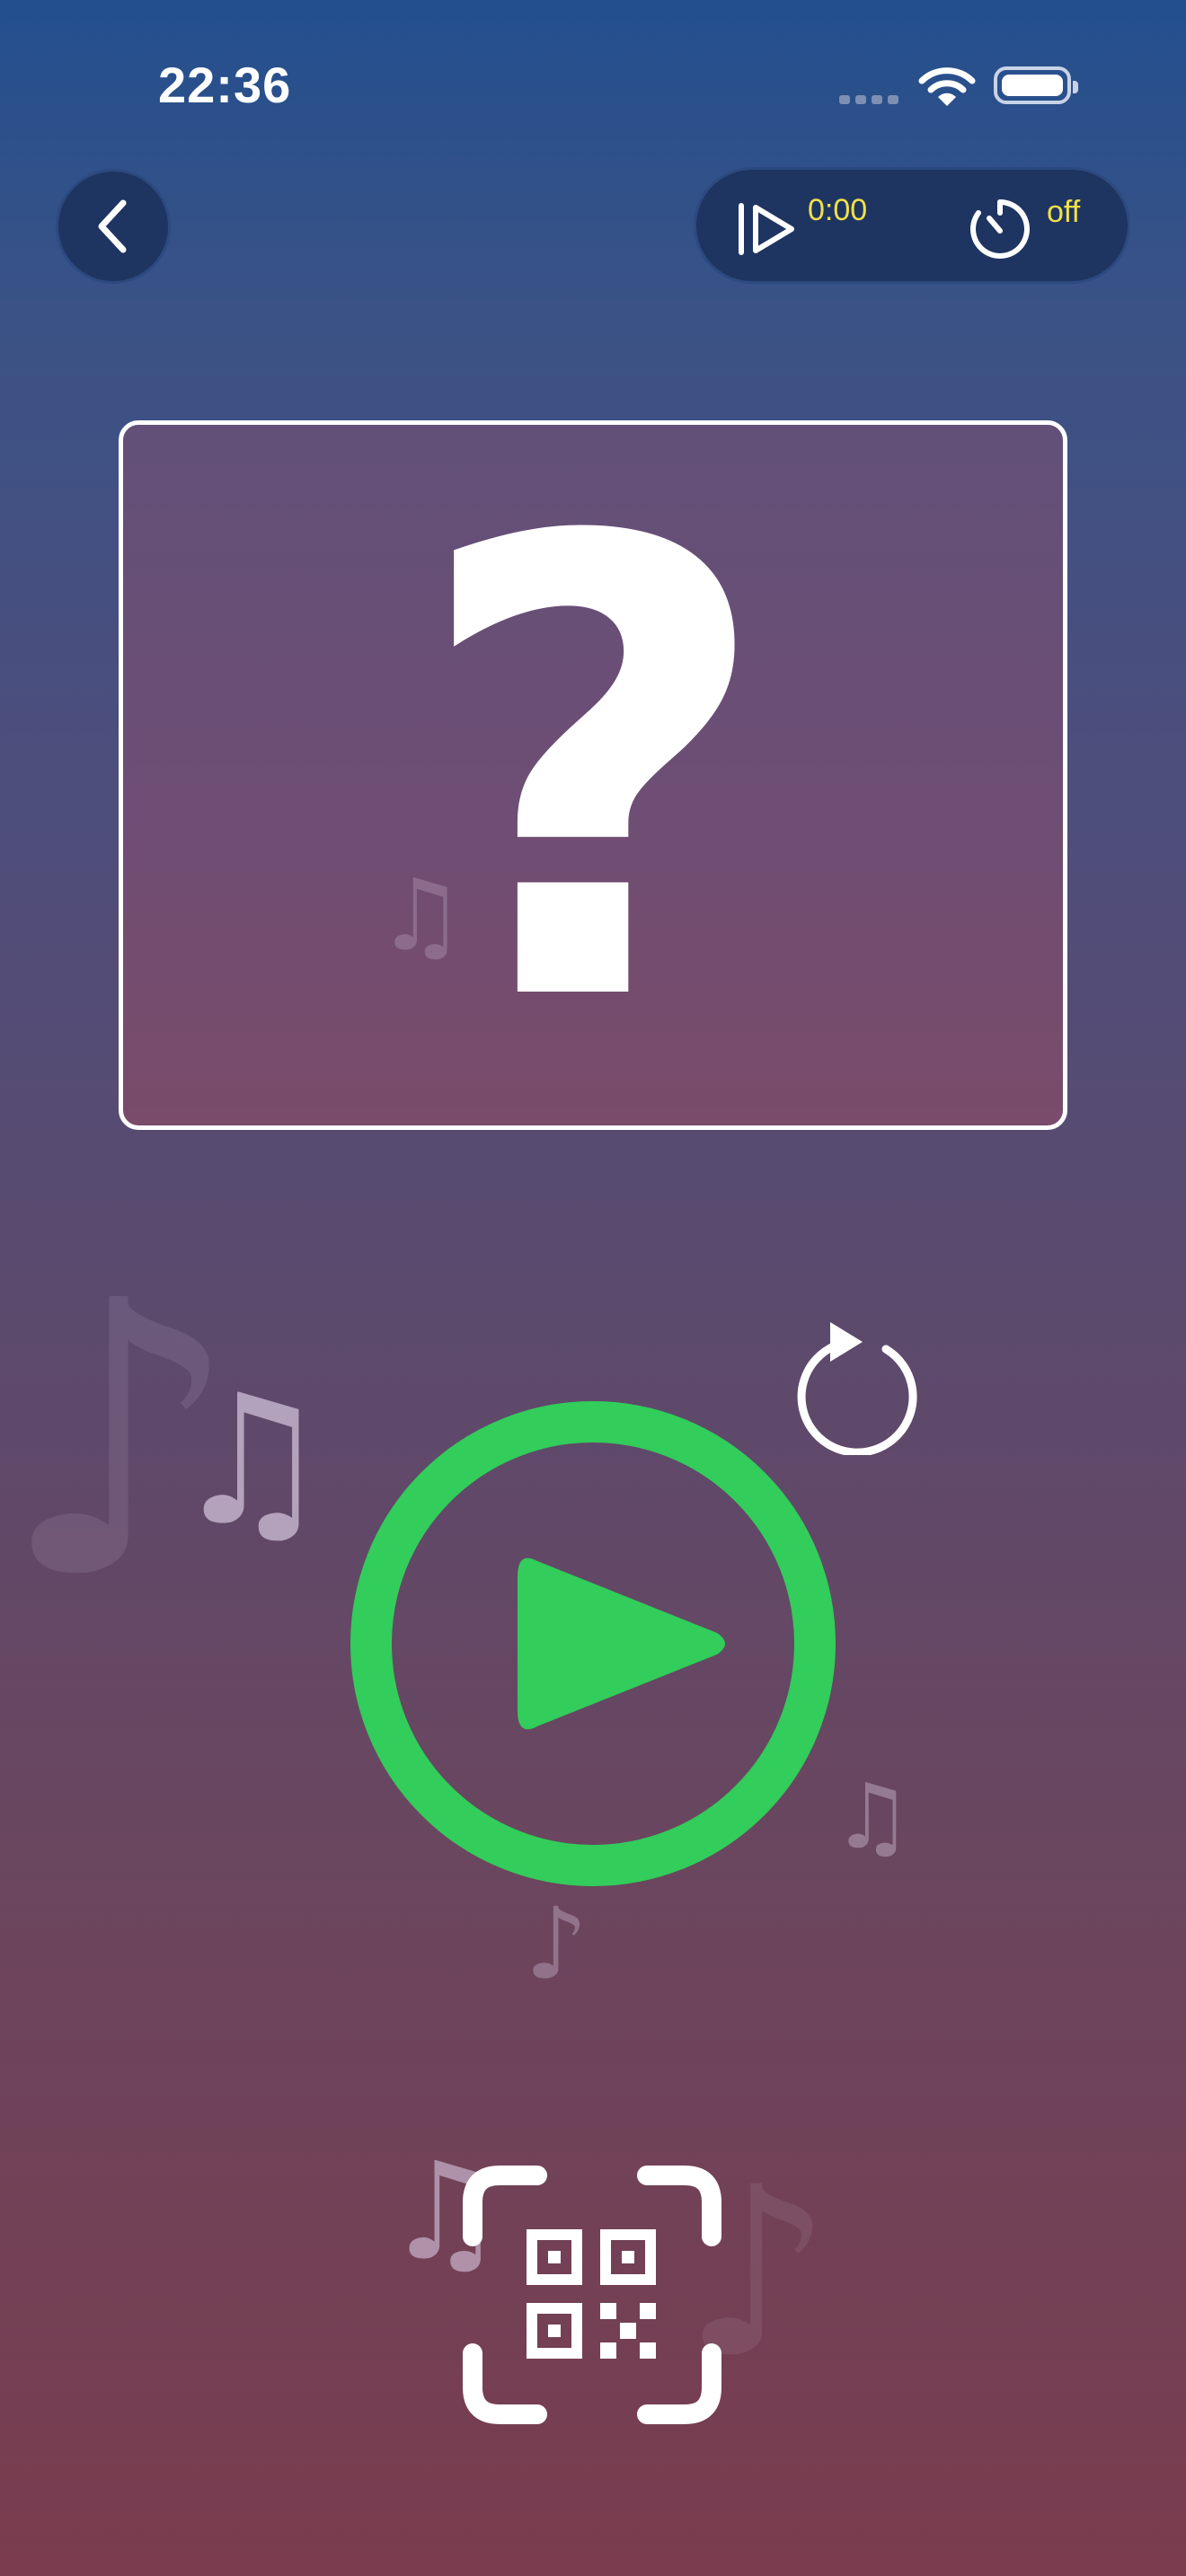  I want to click on chevron-left-icon, so click(112, 226).